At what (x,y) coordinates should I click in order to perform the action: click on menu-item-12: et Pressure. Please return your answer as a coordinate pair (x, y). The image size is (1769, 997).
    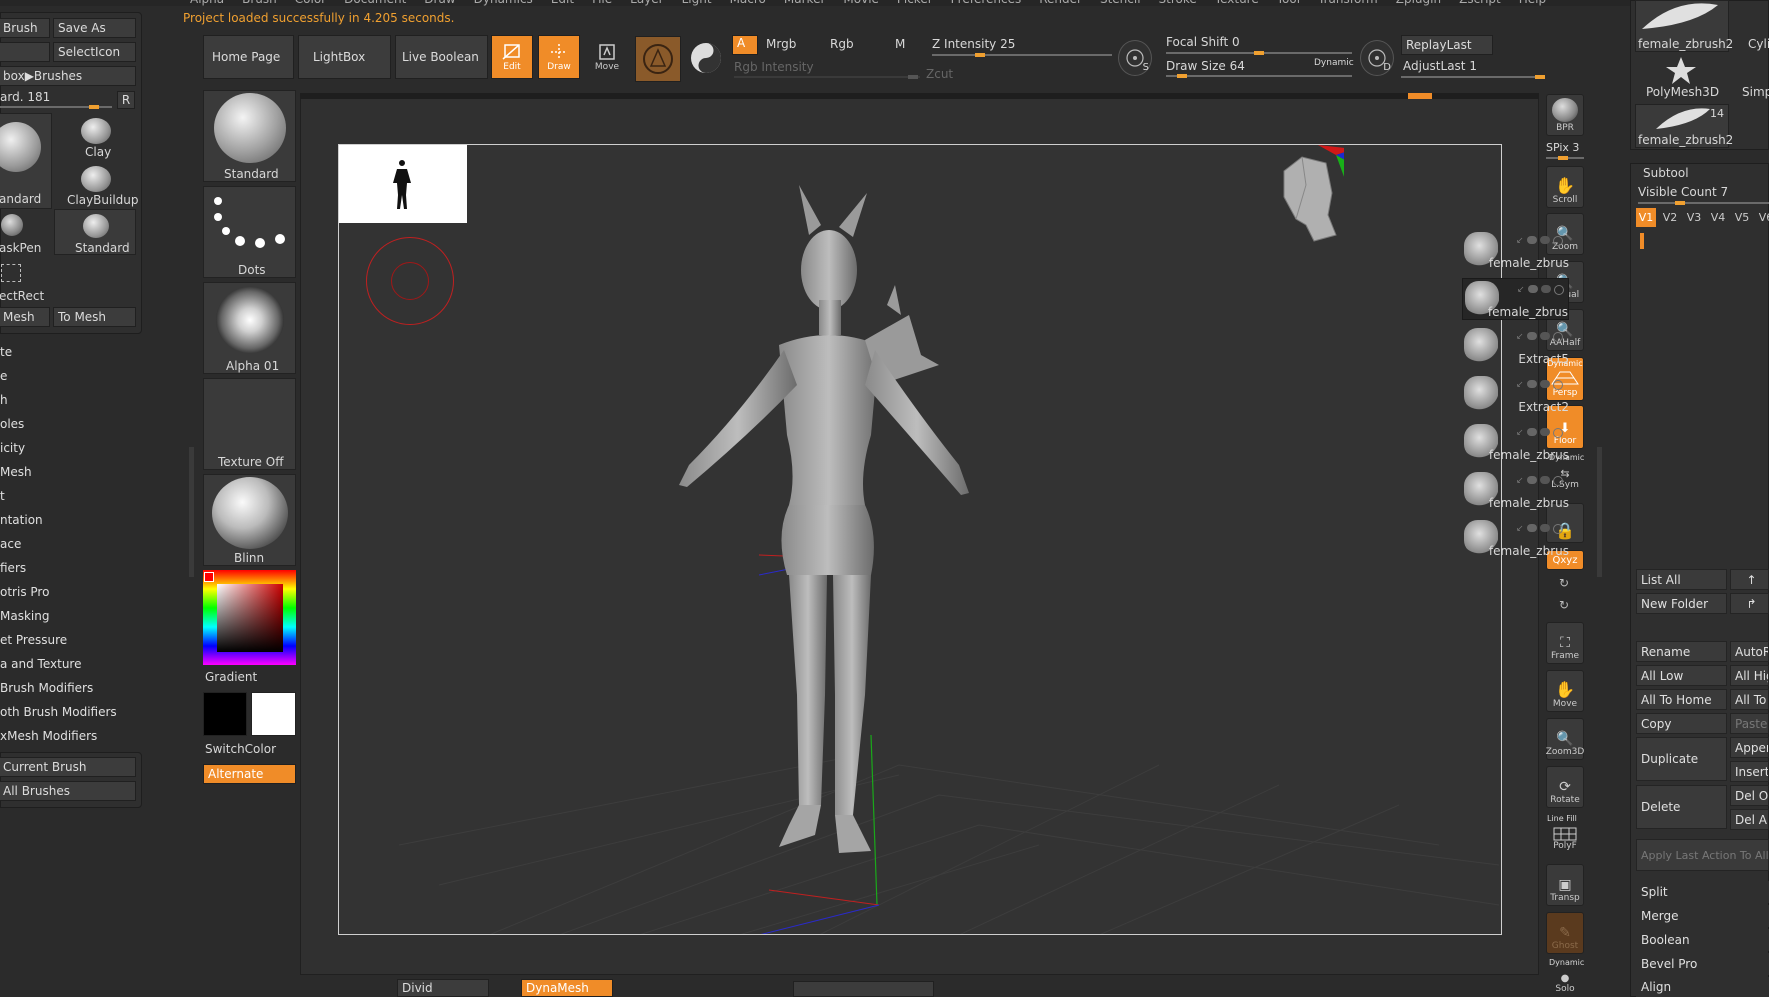
    Looking at the image, I should click on (33, 640).